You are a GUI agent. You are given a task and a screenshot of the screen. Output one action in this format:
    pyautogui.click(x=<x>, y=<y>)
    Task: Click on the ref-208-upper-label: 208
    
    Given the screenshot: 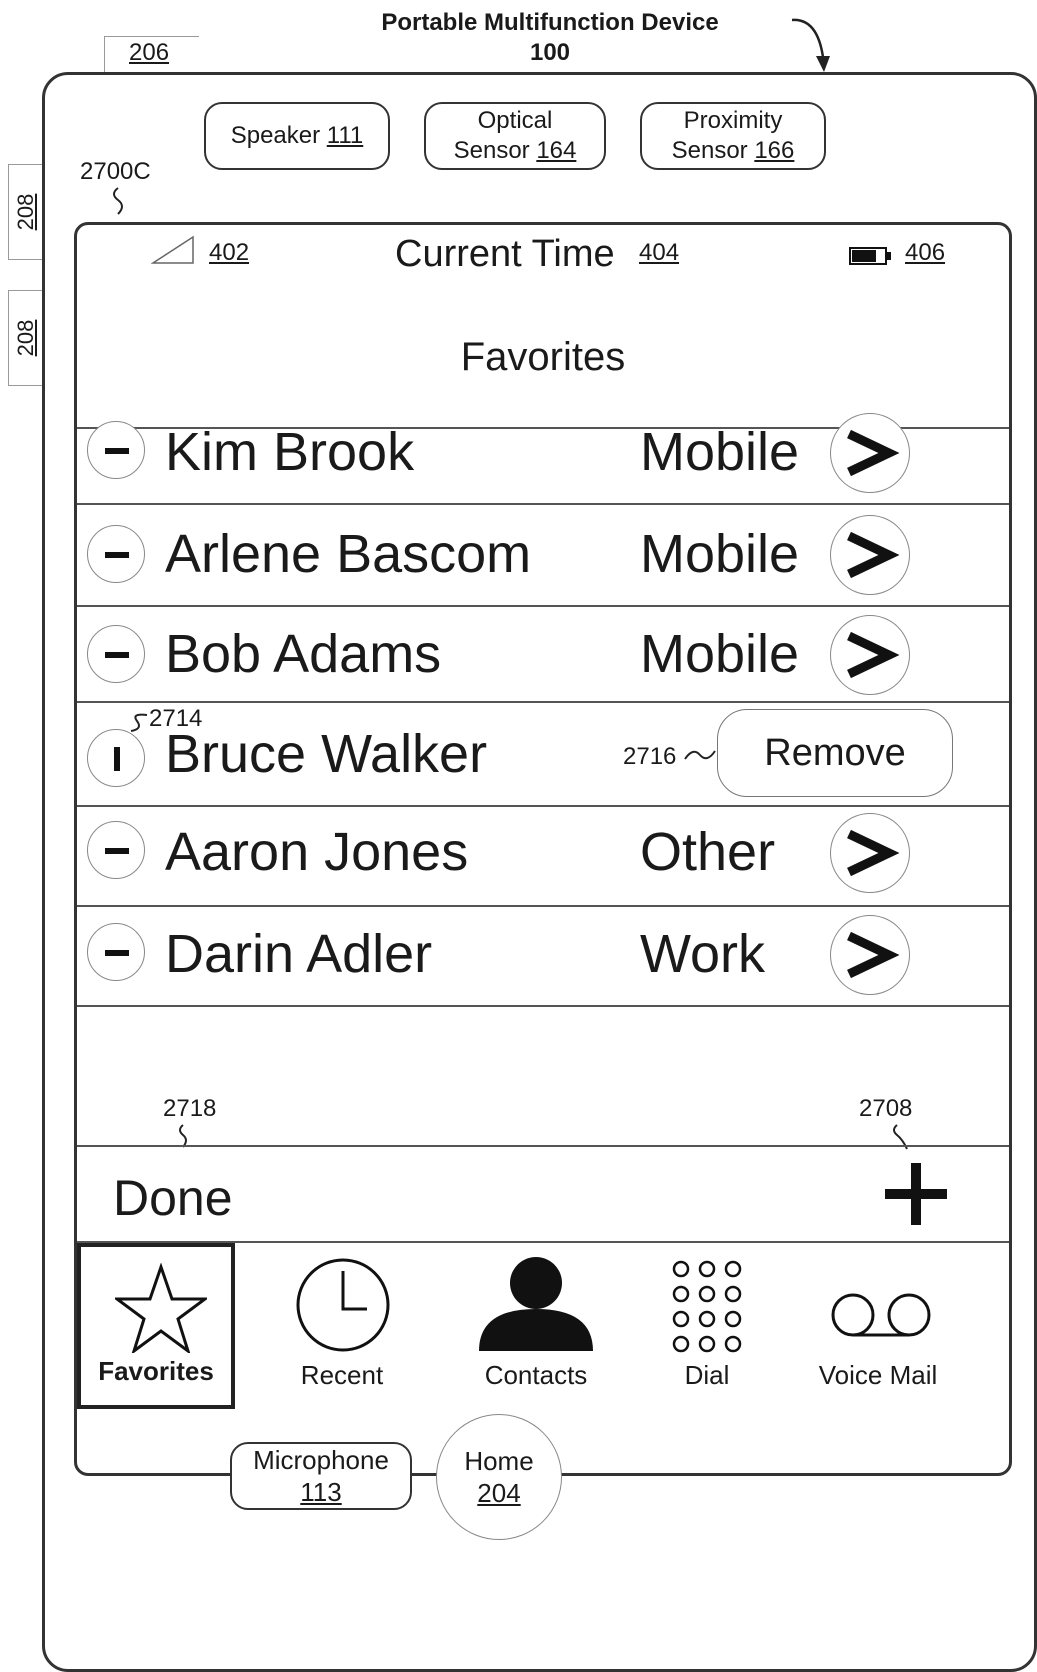 What is the action you would take?
    pyautogui.click(x=25, y=212)
    